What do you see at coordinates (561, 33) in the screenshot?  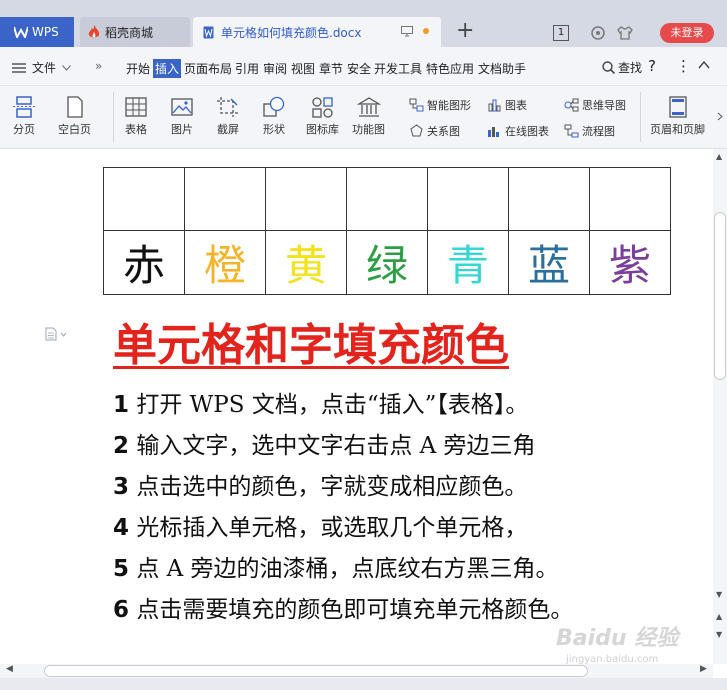 I see `window-count-badge: 1` at bounding box center [561, 33].